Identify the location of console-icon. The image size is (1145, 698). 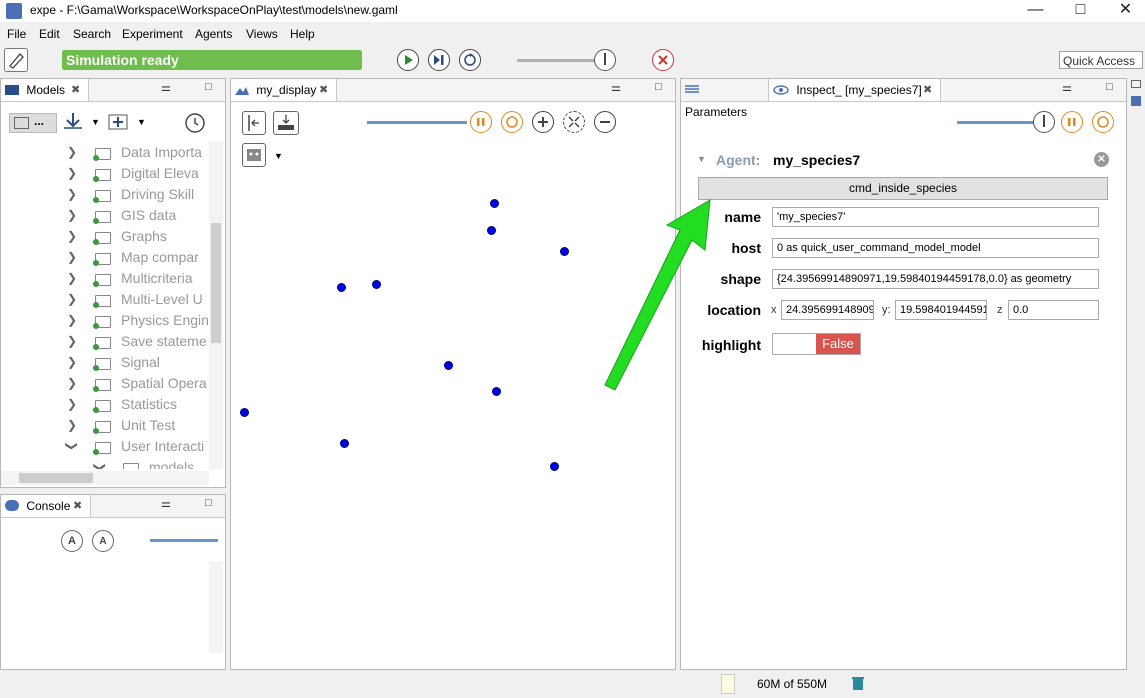
(12, 505).